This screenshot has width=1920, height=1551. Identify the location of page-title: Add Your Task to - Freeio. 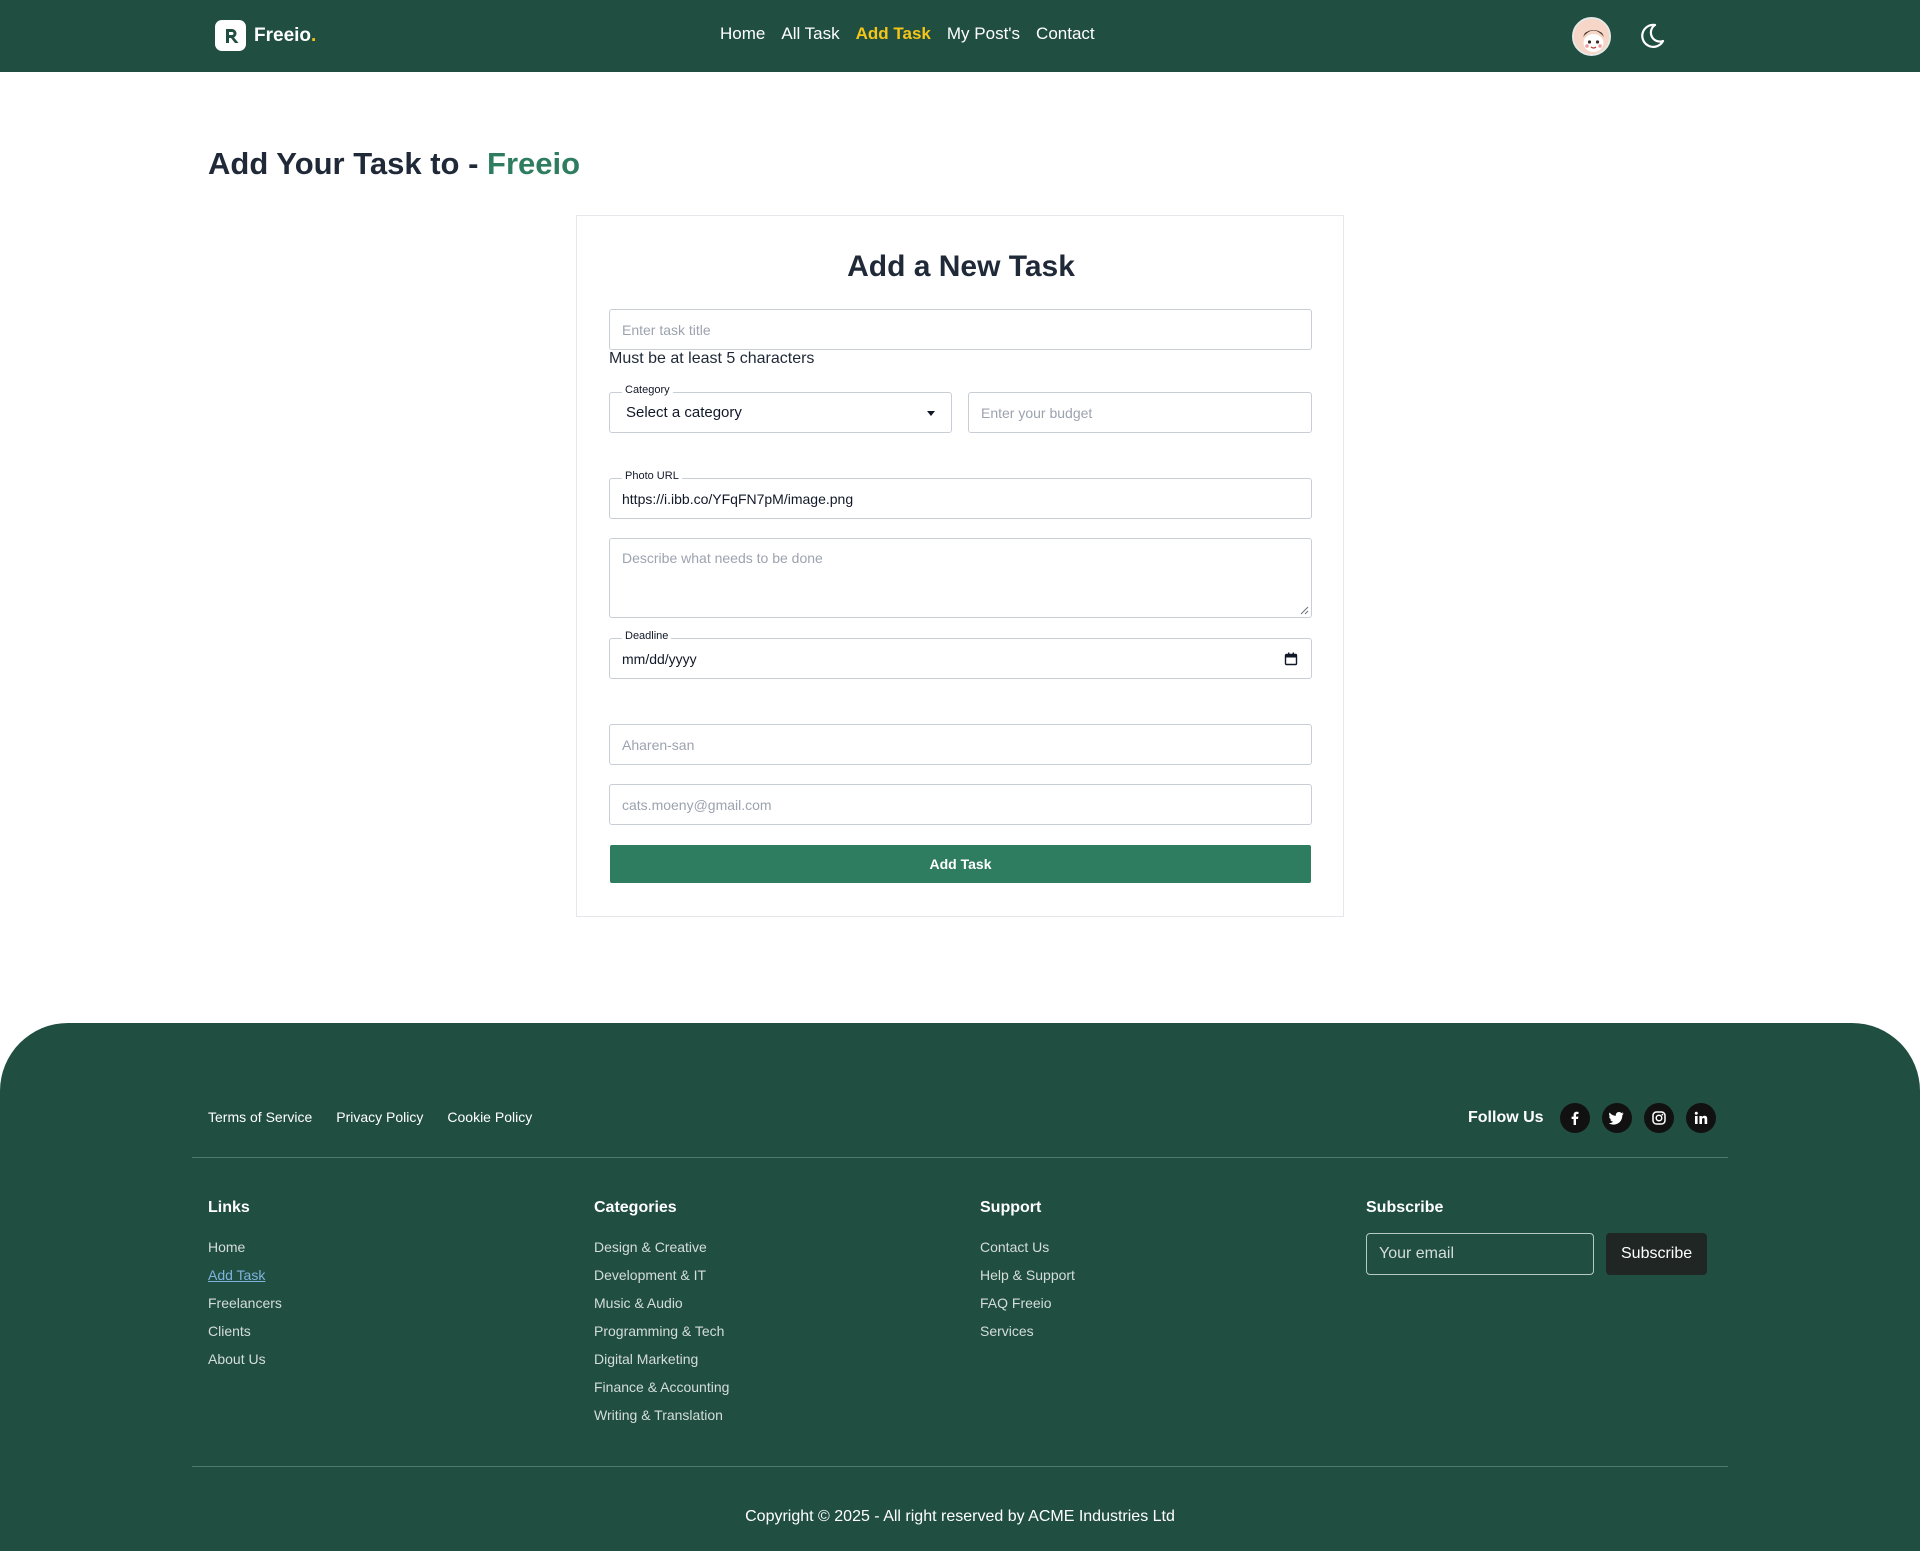
(394, 164).